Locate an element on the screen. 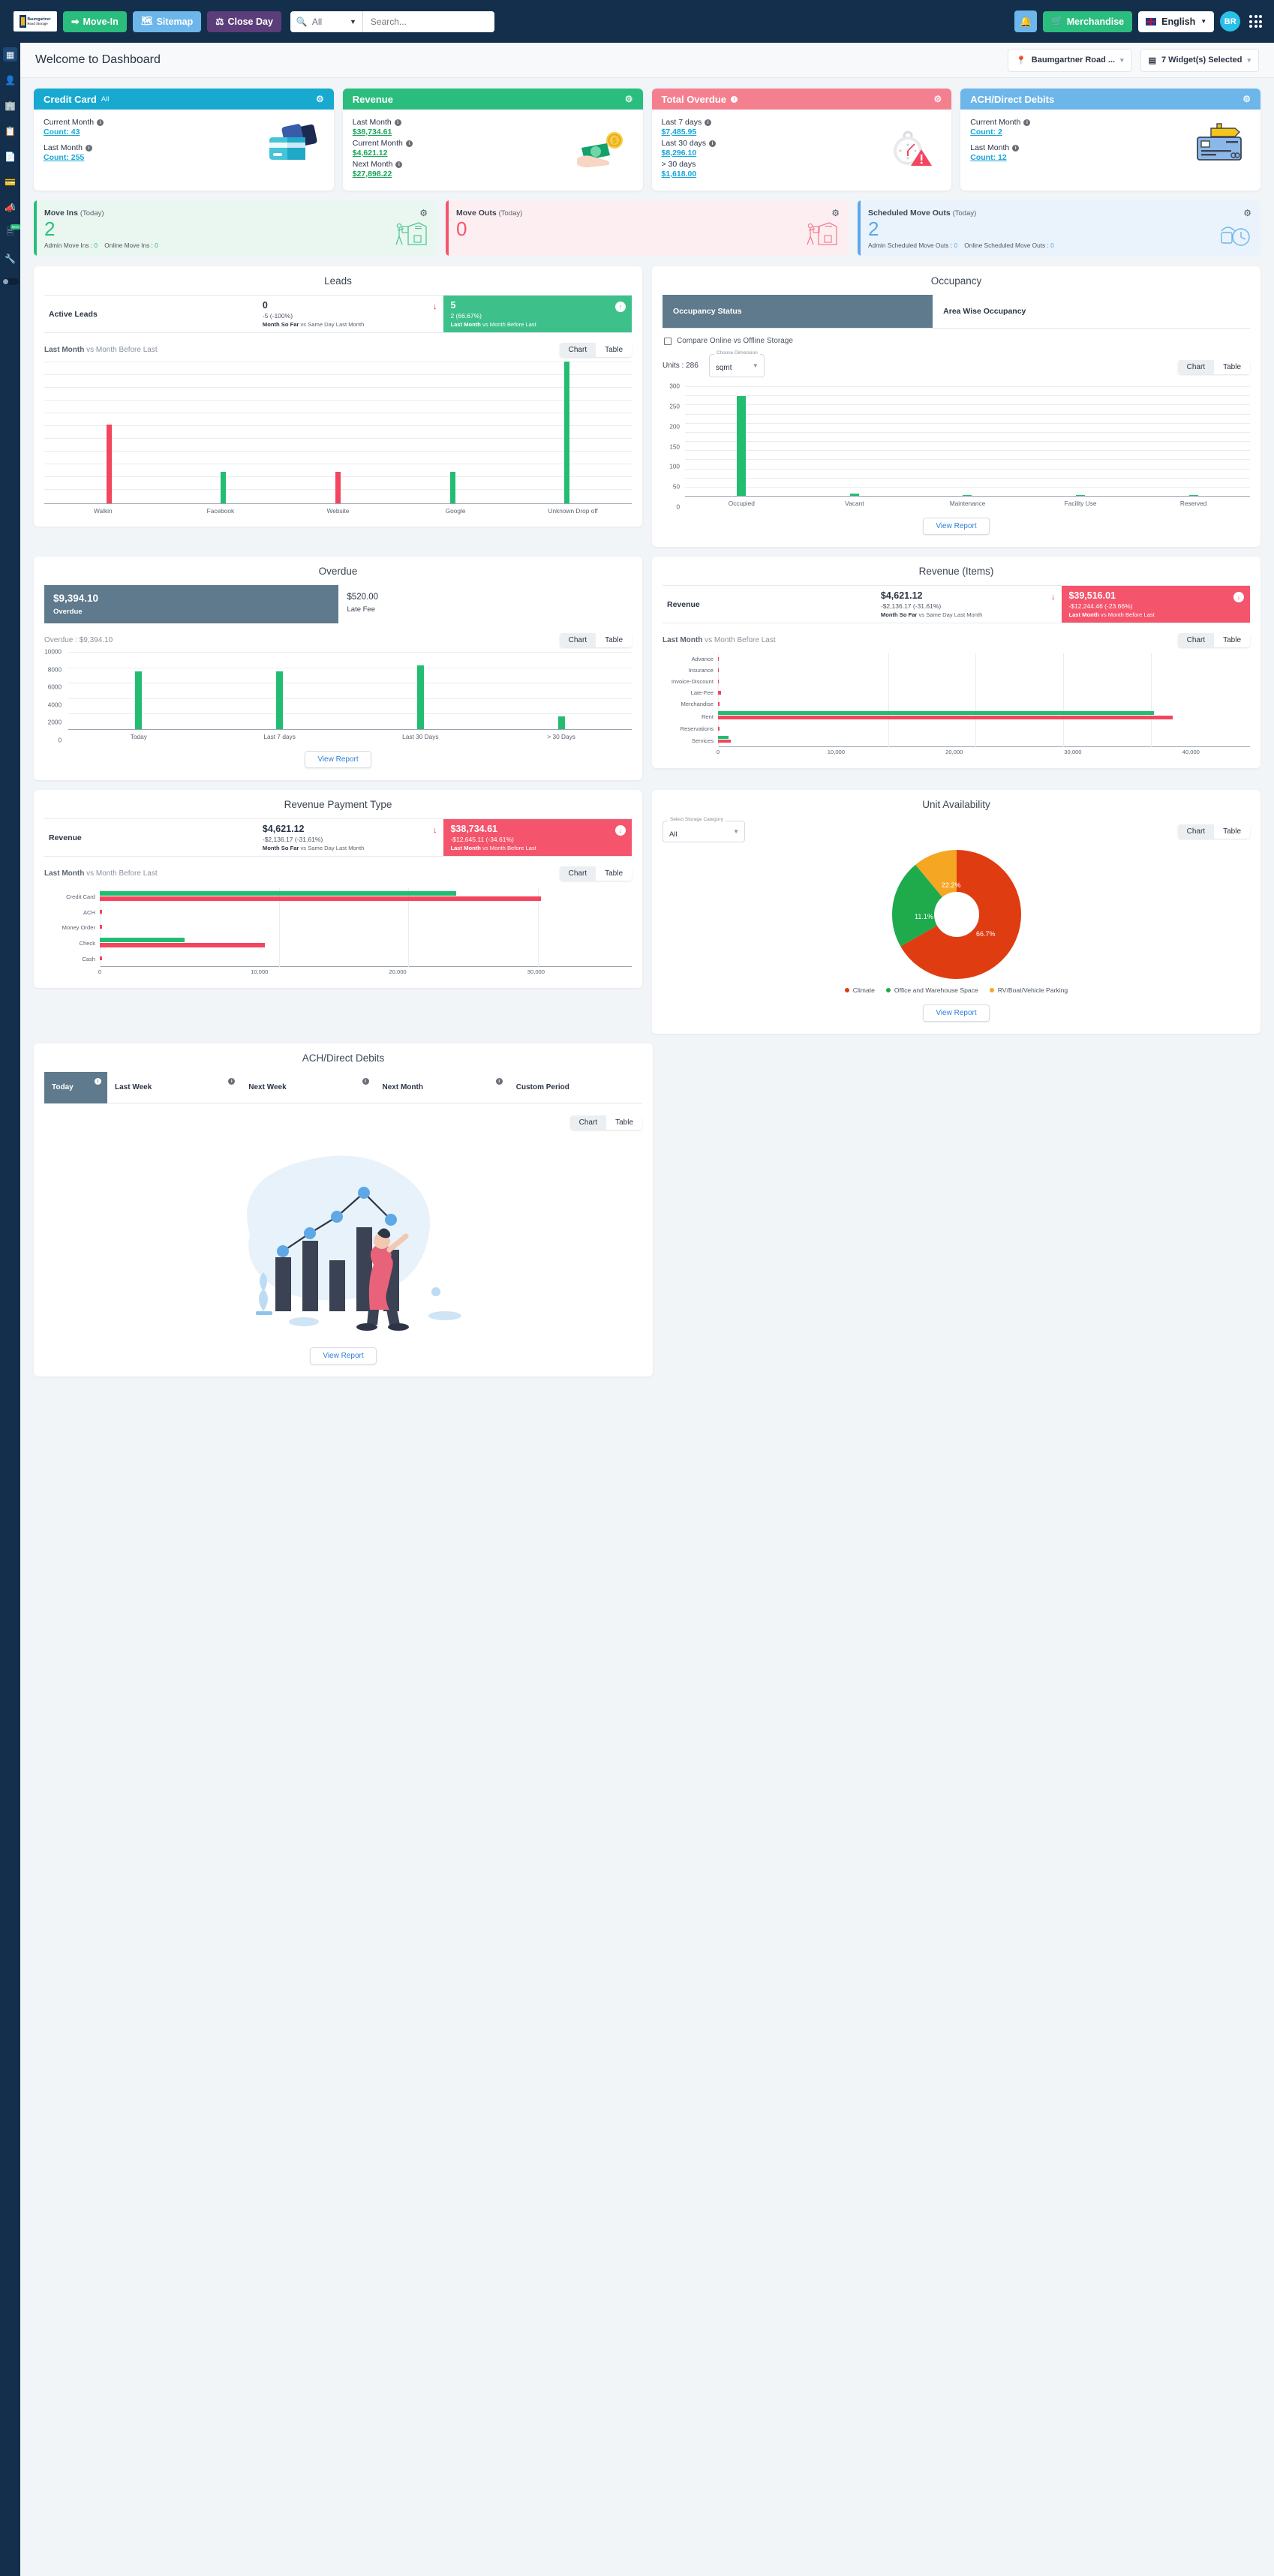  leads-sub-label: Last Month vs Month Before Last is located at coordinates (101, 350).